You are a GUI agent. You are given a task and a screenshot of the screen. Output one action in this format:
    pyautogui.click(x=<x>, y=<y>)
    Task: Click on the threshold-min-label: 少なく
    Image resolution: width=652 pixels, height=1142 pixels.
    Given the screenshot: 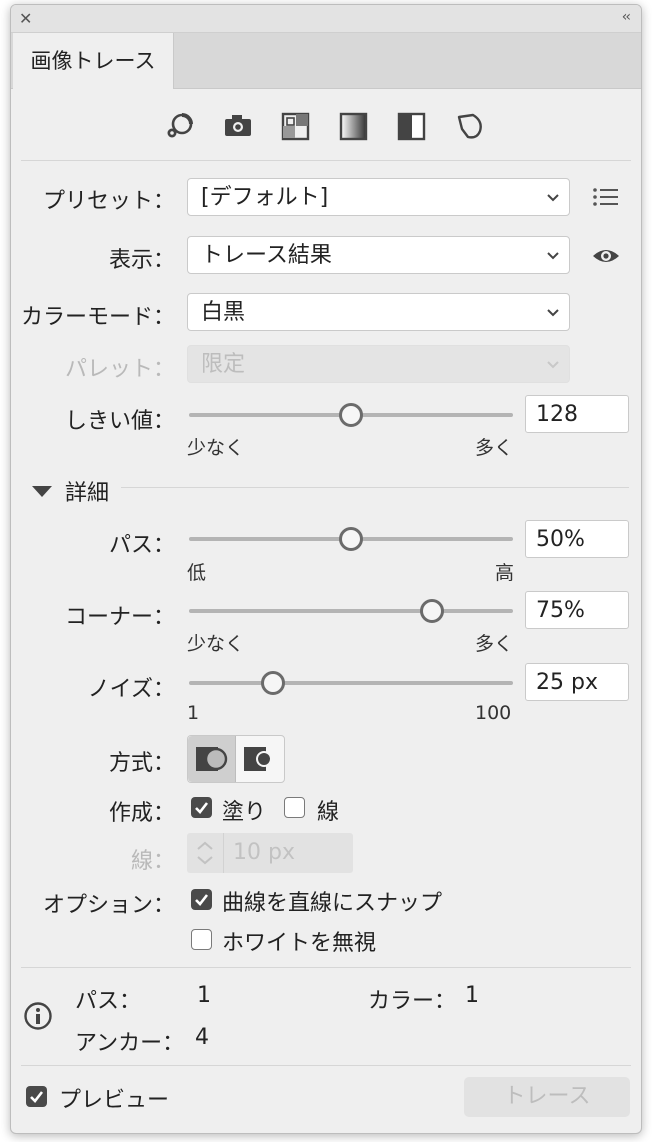 What is the action you would take?
    pyautogui.click(x=216, y=448)
    